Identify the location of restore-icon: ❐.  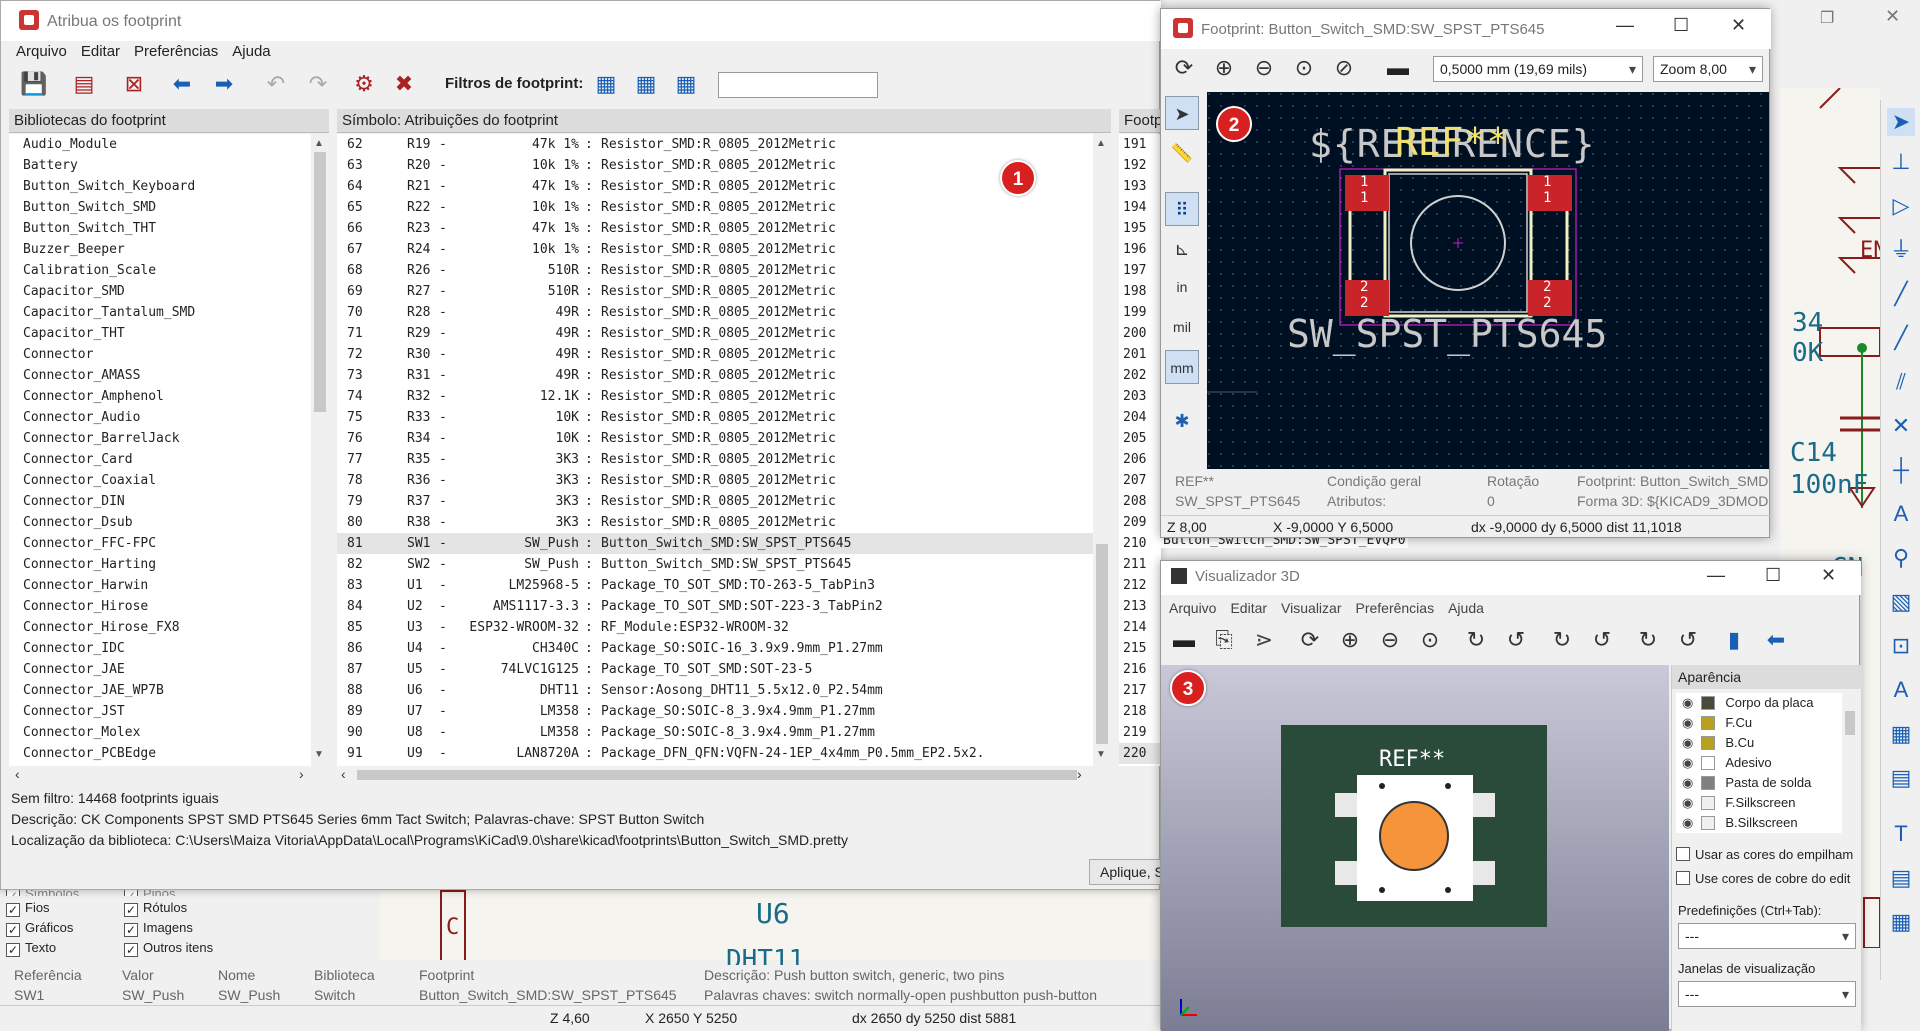
(1827, 18).